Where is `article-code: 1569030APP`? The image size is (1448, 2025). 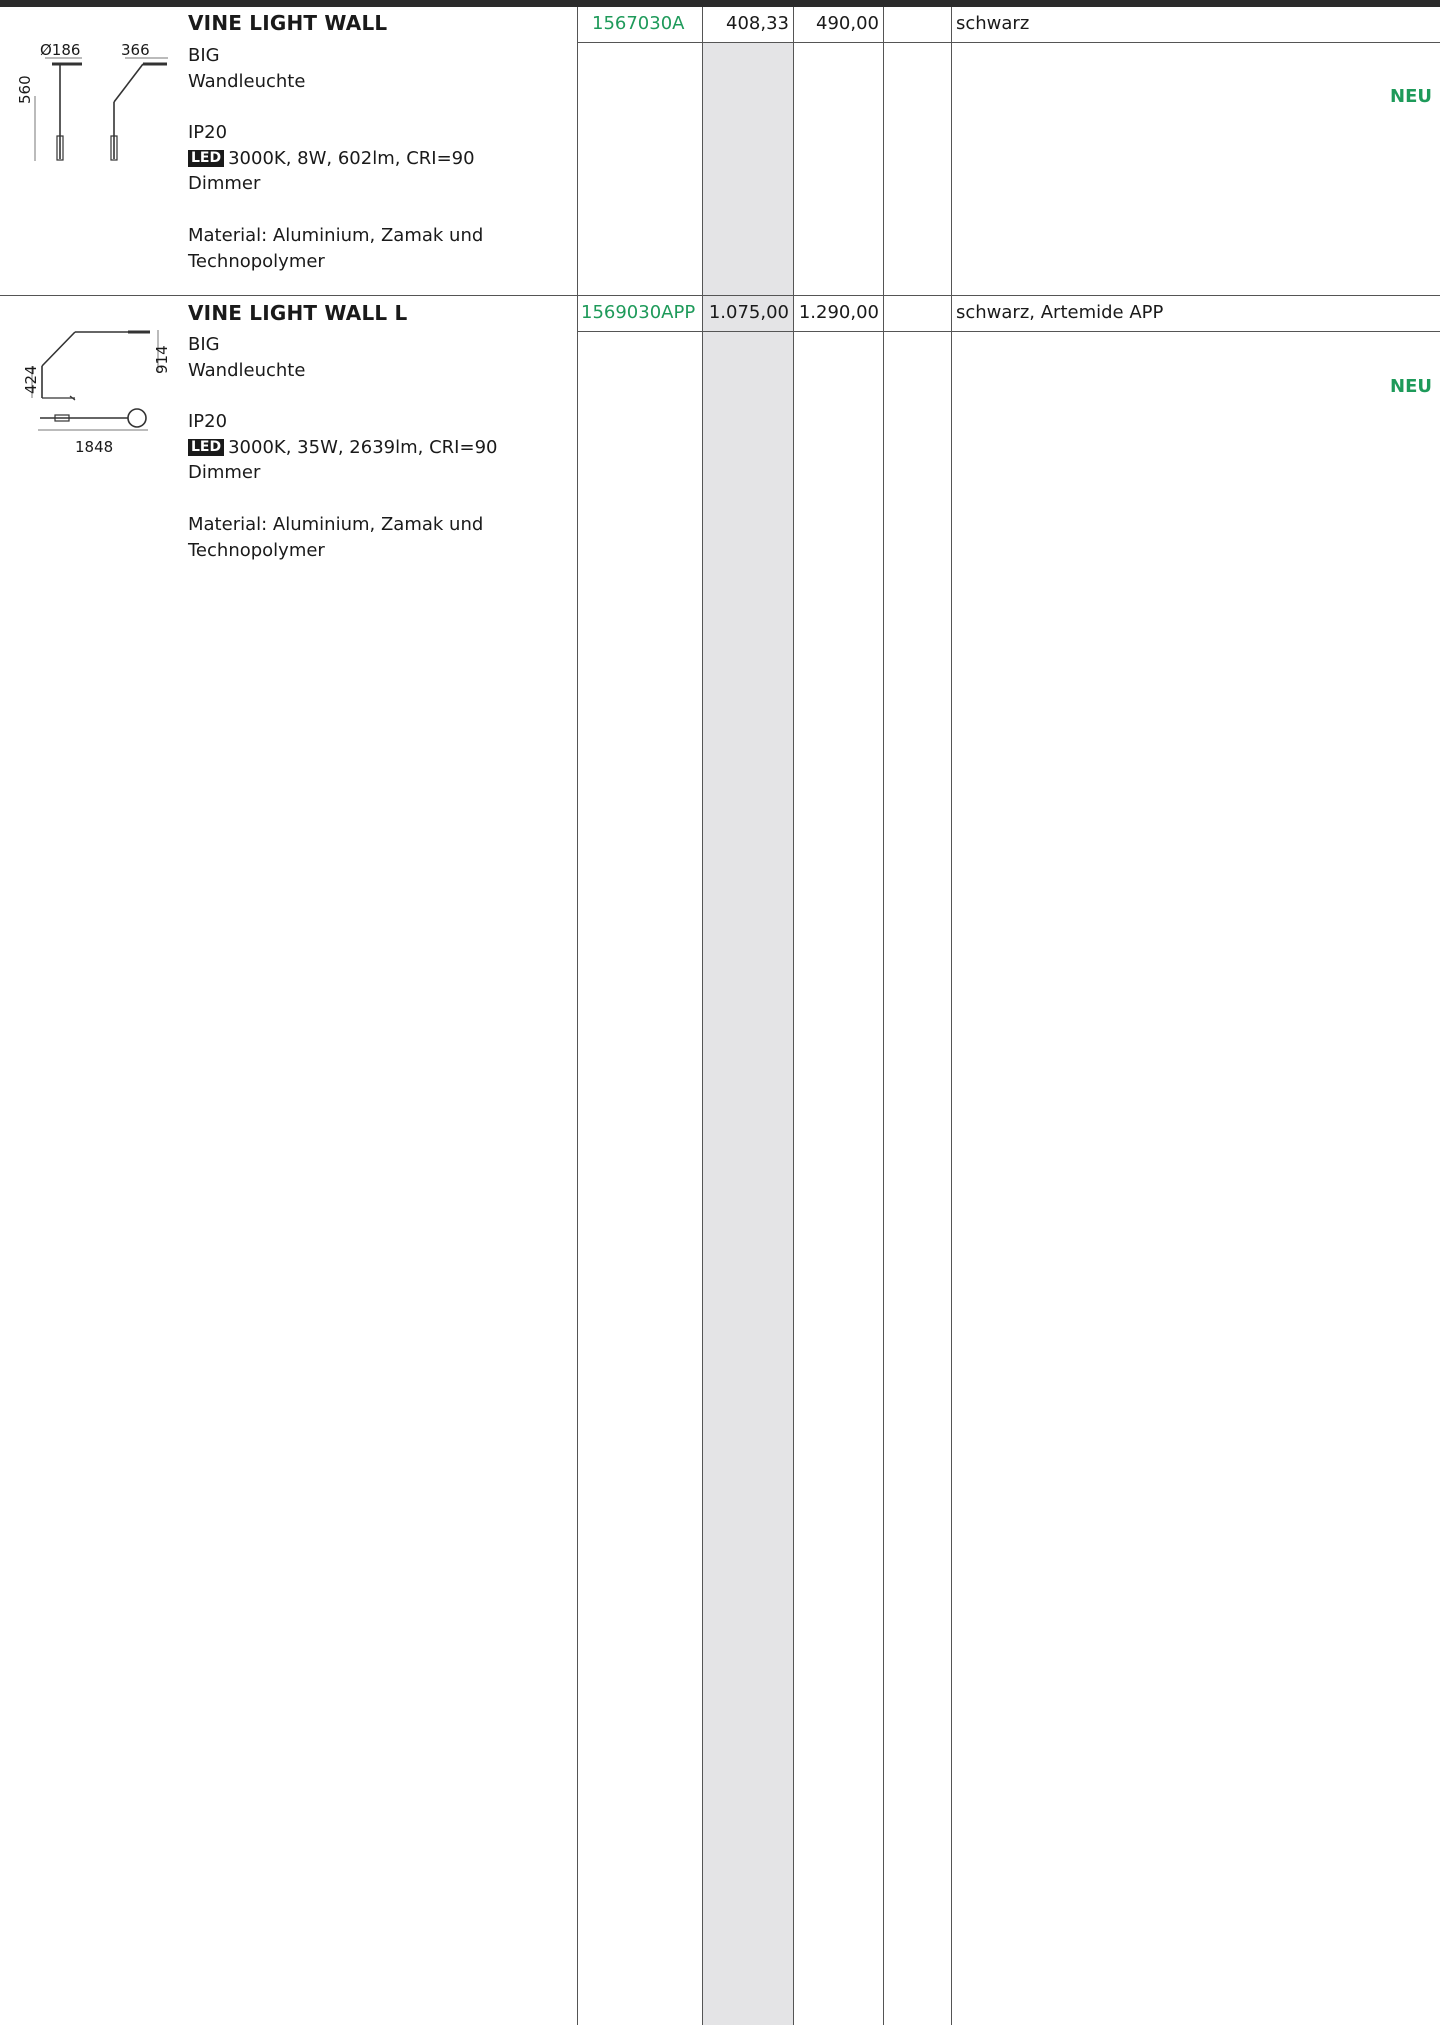 article-code: 1569030APP is located at coordinates (638, 312).